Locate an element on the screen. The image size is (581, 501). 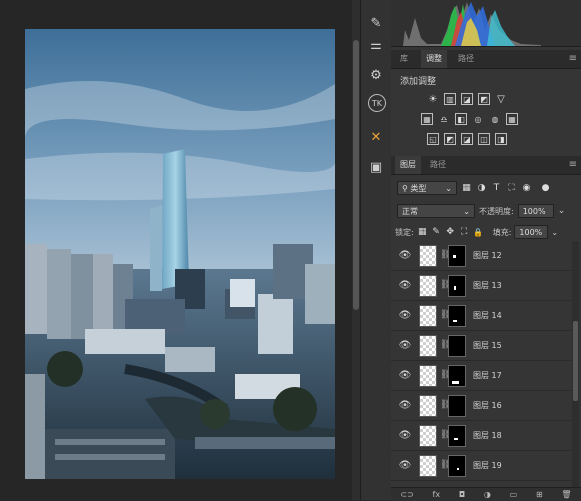
panel-icon: ▣ is located at coordinates (376, 167).